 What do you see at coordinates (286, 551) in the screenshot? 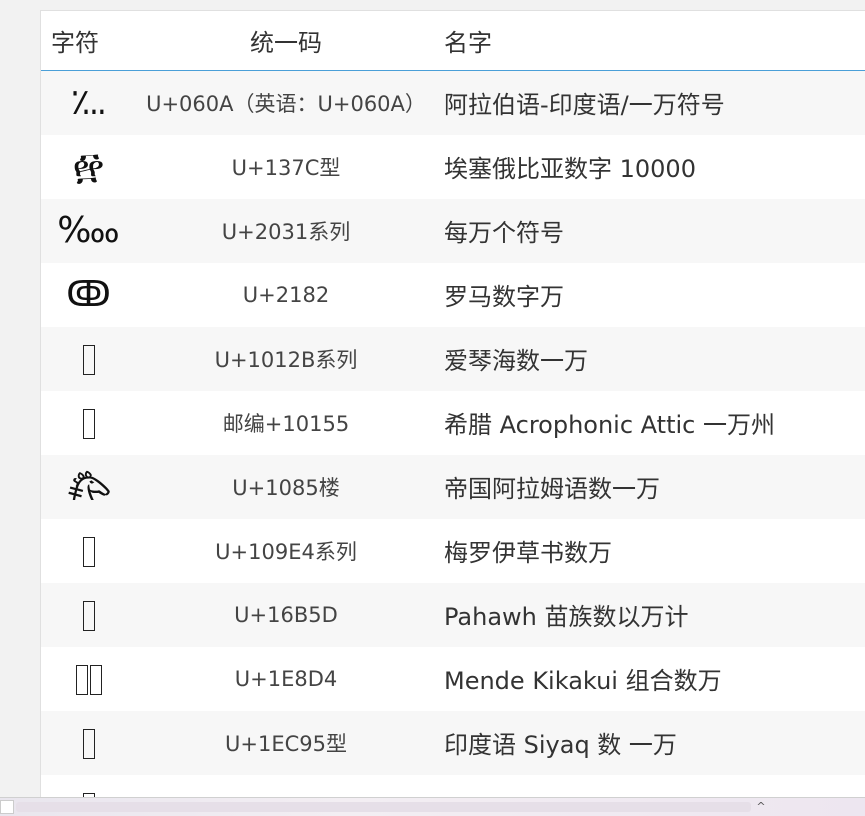
I see `unicode-code: U+109E4系列` at bounding box center [286, 551].